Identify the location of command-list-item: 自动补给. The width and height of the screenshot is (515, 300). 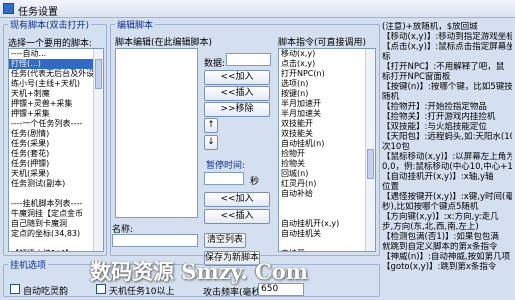
(327, 194).